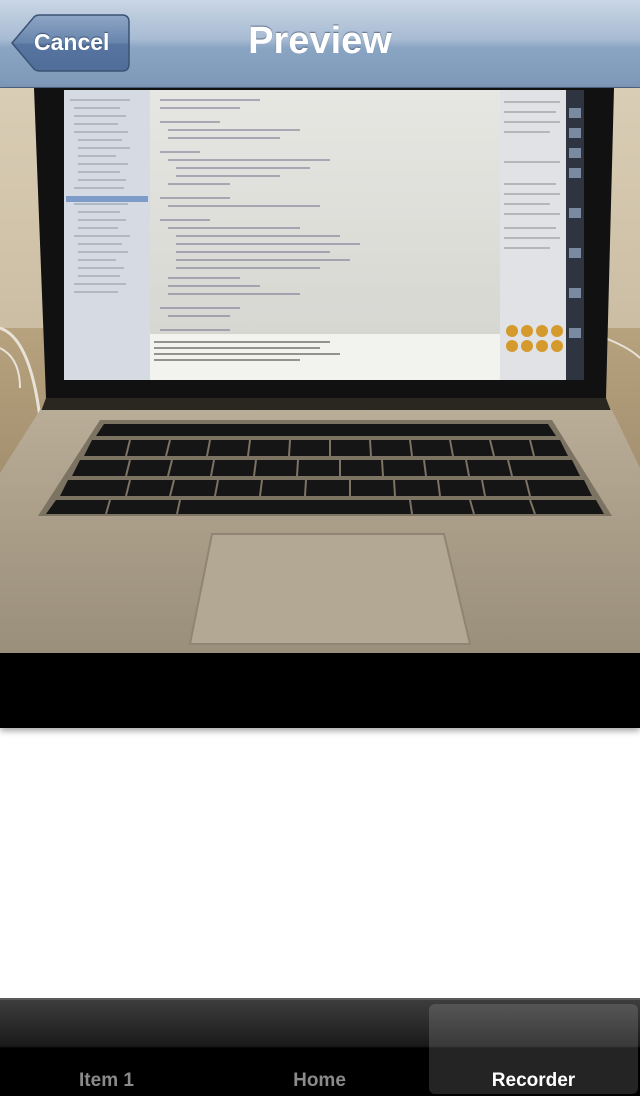  What do you see at coordinates (533, 1080) in the screenshot?
I see `tab-recorder-label: Recorder` at bounding box center [533, 1080].